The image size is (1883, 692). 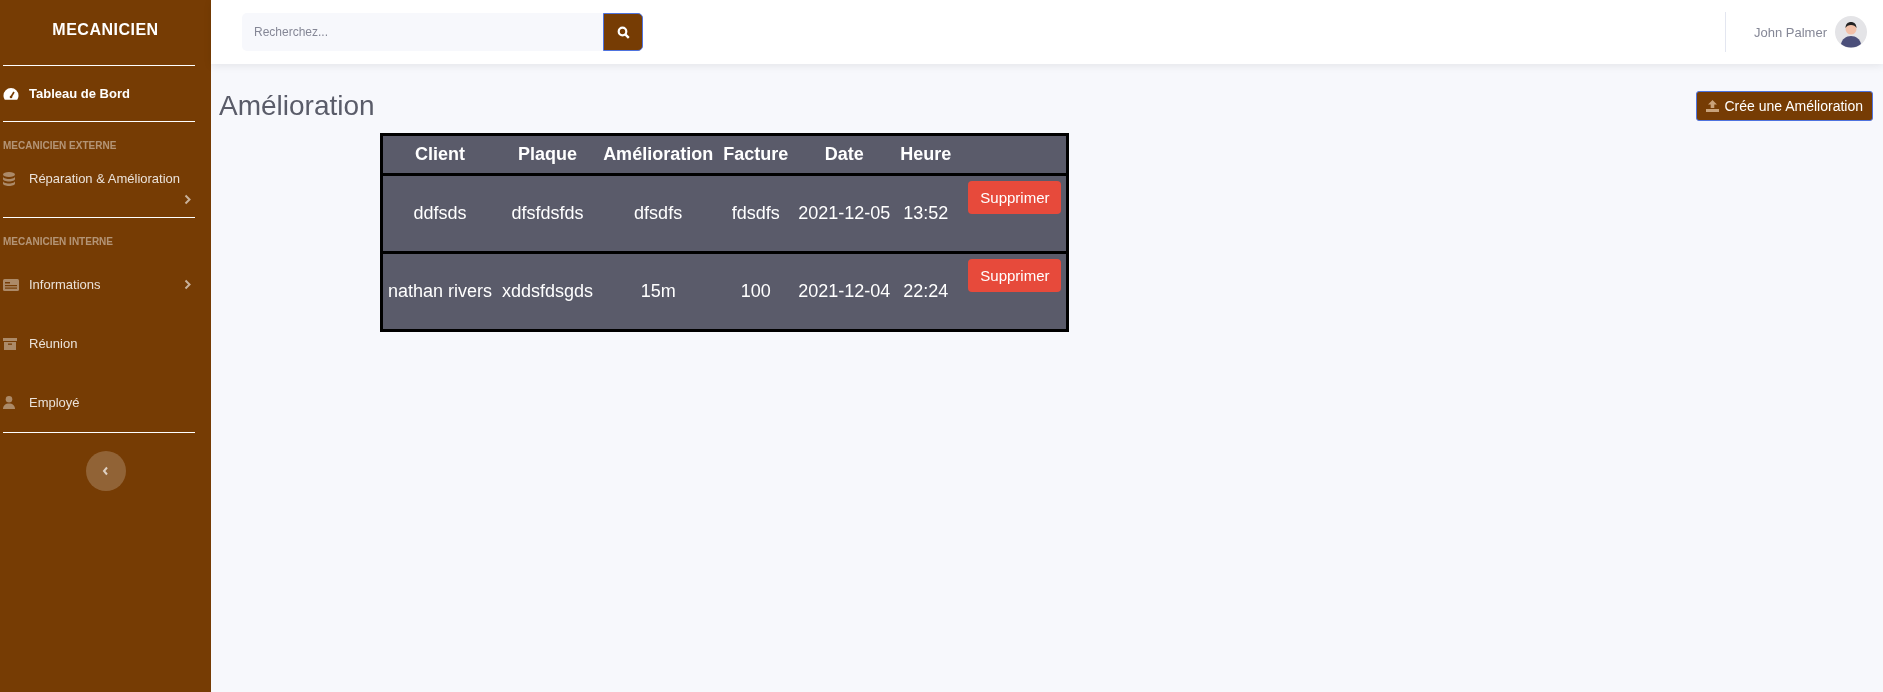 I want to click on column-header: Heure, so click(x=926, y=154).